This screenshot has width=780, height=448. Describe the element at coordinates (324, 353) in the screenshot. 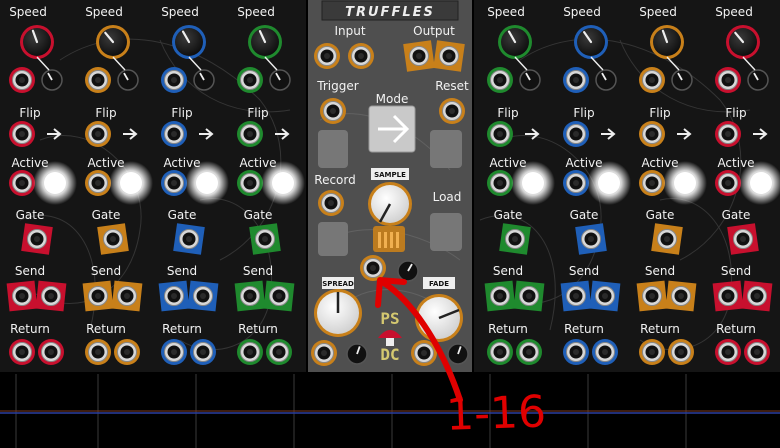

I see `spread-cv-jack` at that location.